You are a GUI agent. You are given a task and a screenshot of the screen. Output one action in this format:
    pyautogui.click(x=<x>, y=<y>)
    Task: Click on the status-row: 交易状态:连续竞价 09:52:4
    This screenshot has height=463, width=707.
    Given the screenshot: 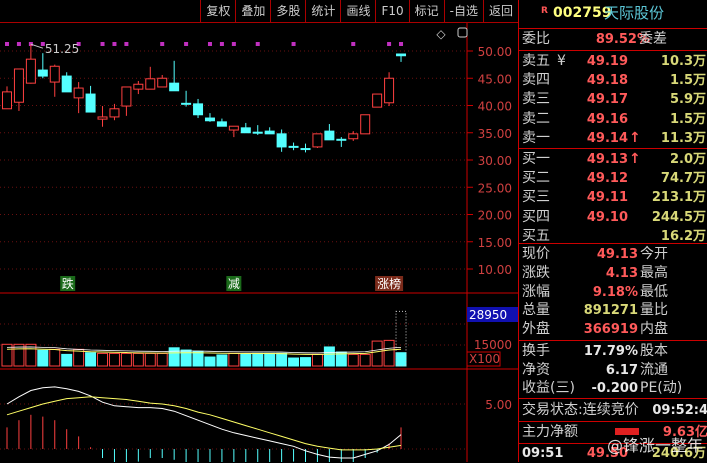 What is the action you would take?
    pyautogui.click(x=613, y=410)
    